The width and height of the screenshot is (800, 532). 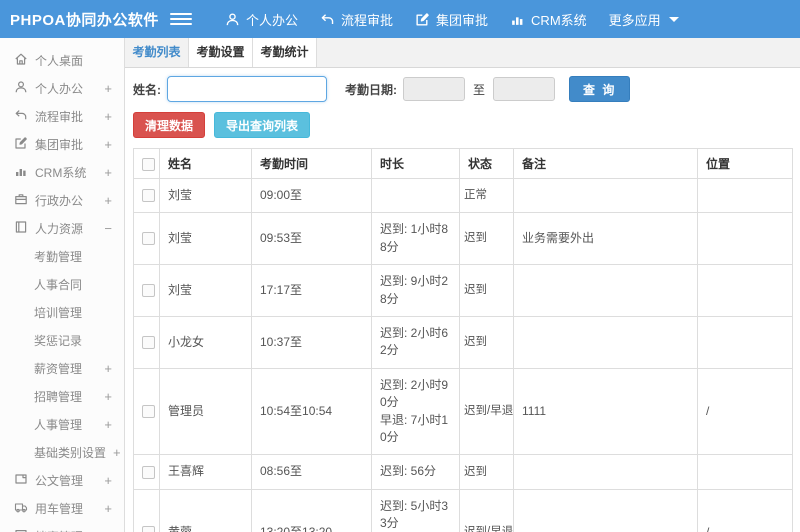 I want to click on nav-item-group-approval: 集团审批, so click(x=451, y=19).